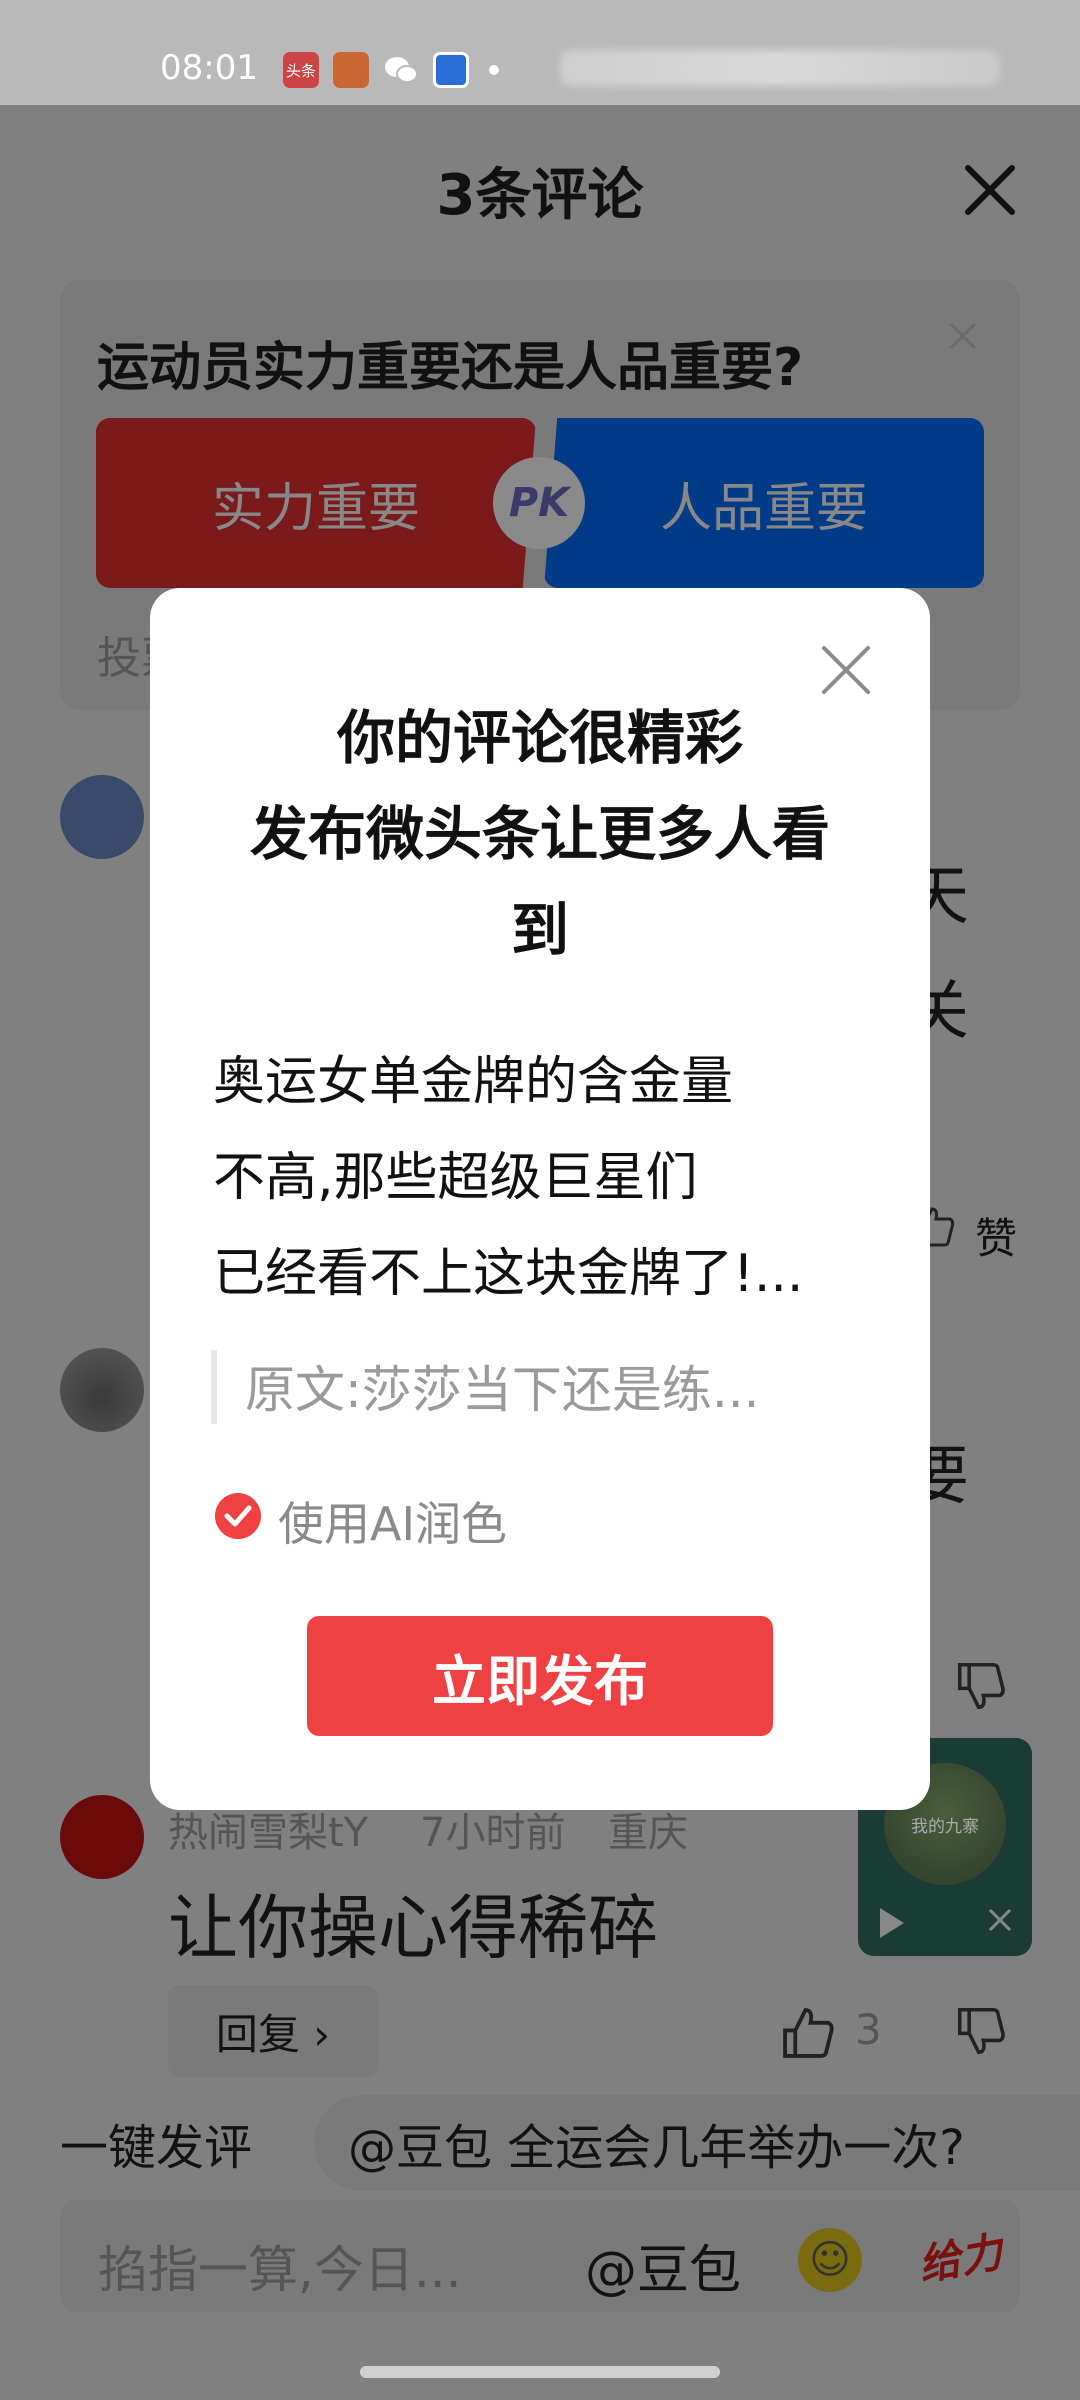 The image size is (1080, 2400). What do you see at coordinates (540, 2372) in the screenshot?
I see `home-indicator` at bounding box center [540, 2372].